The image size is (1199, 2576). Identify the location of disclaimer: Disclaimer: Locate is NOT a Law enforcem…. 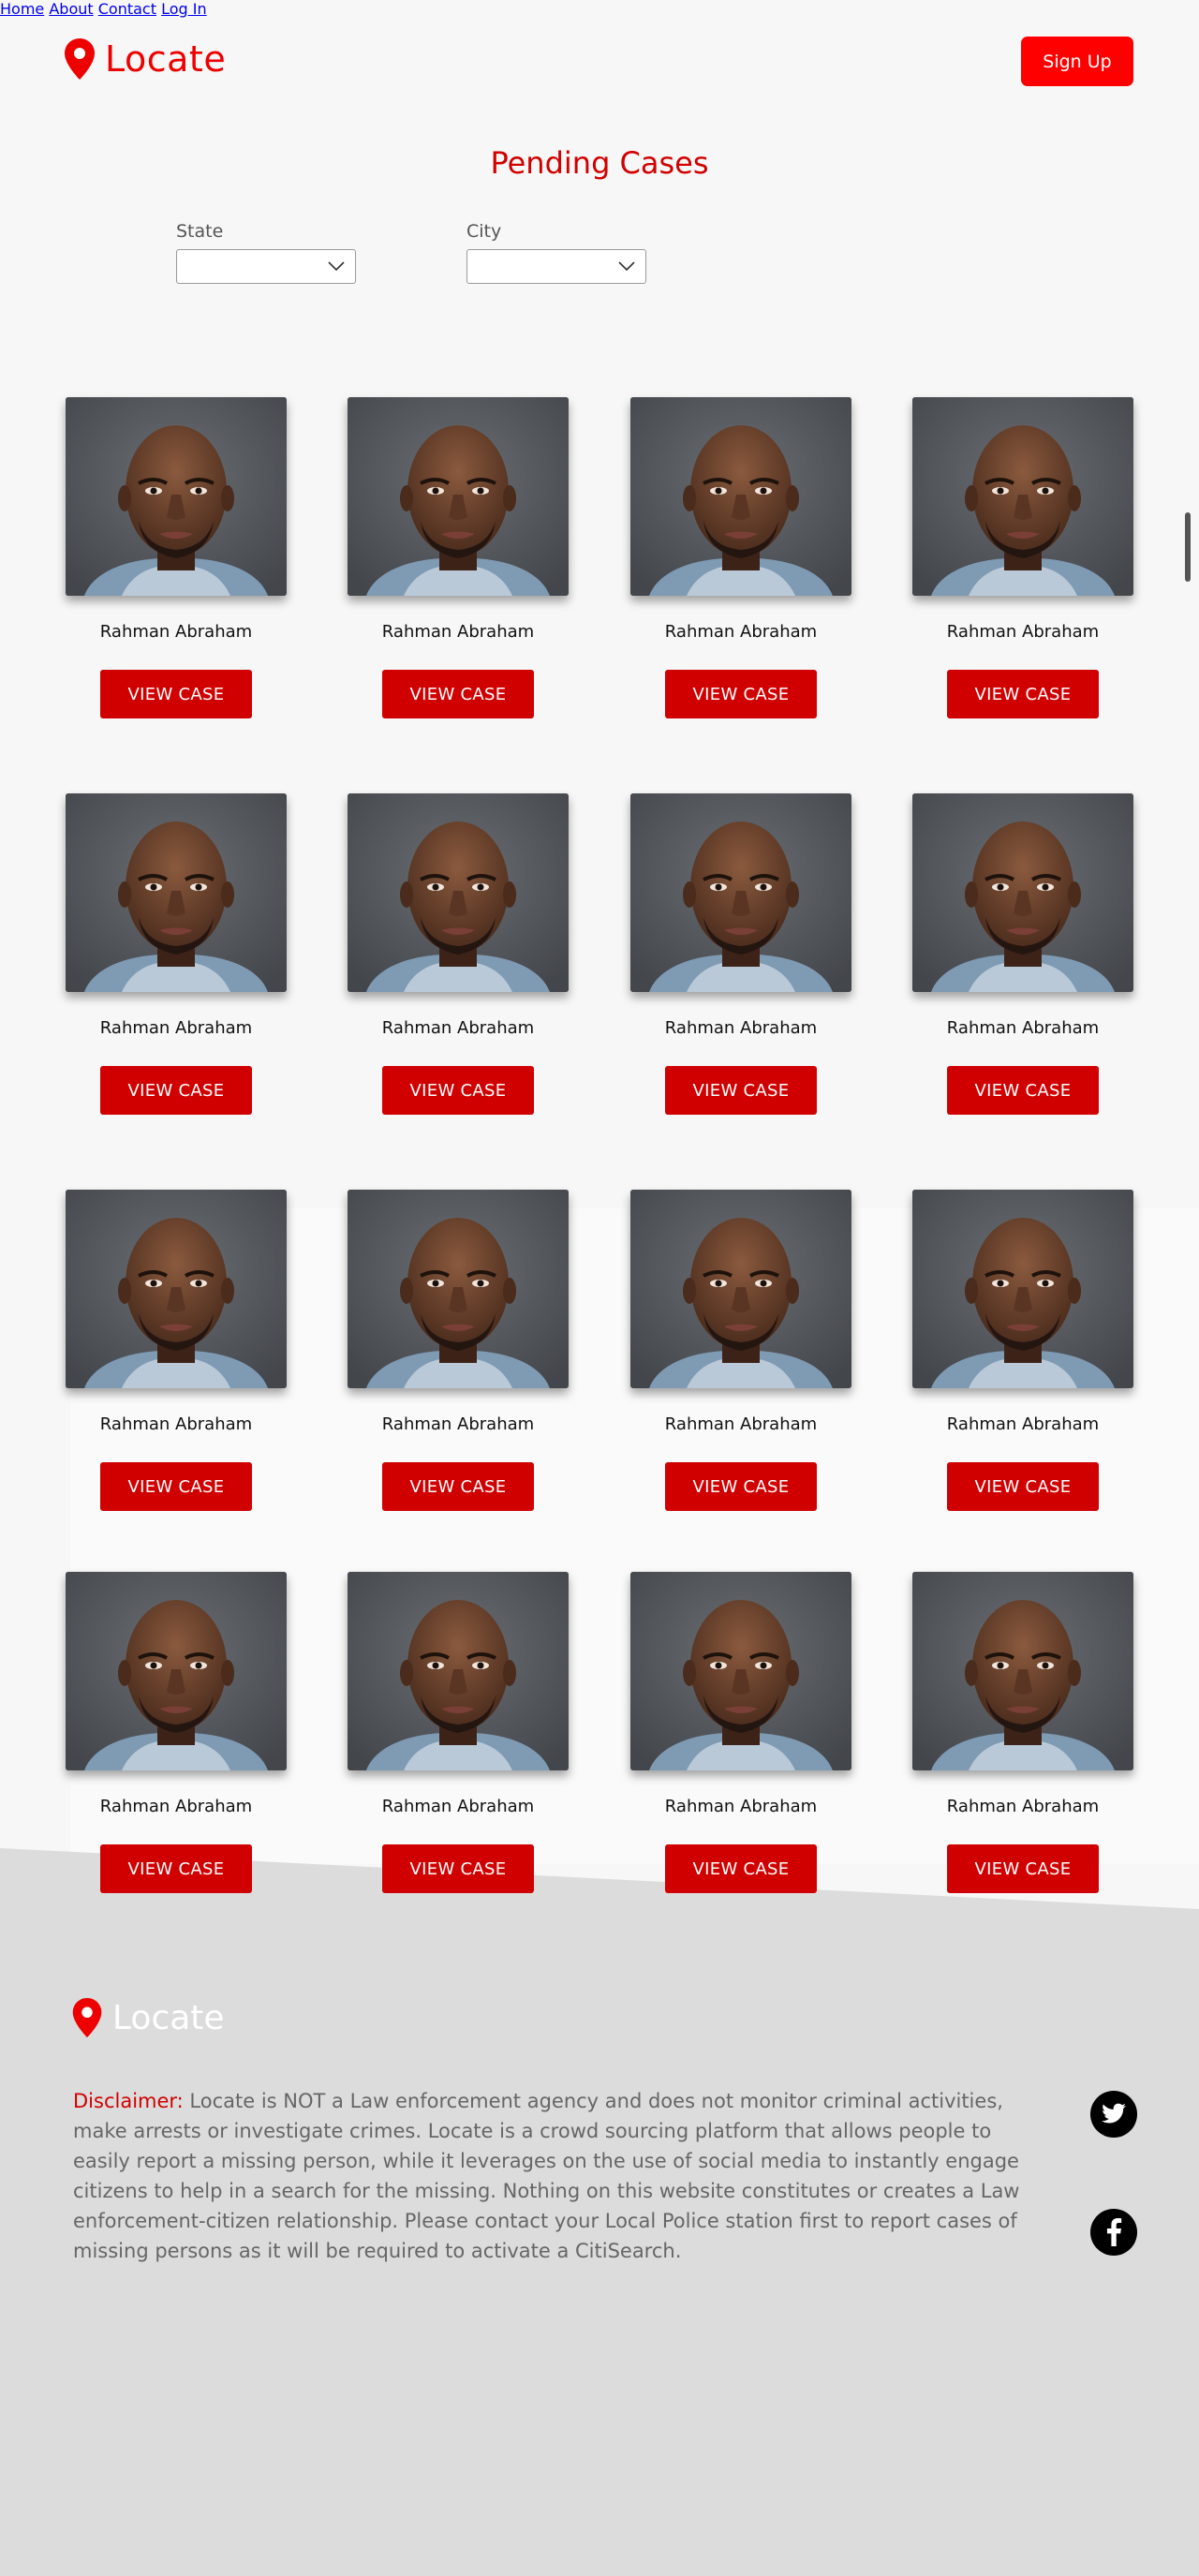
(555, 2176).